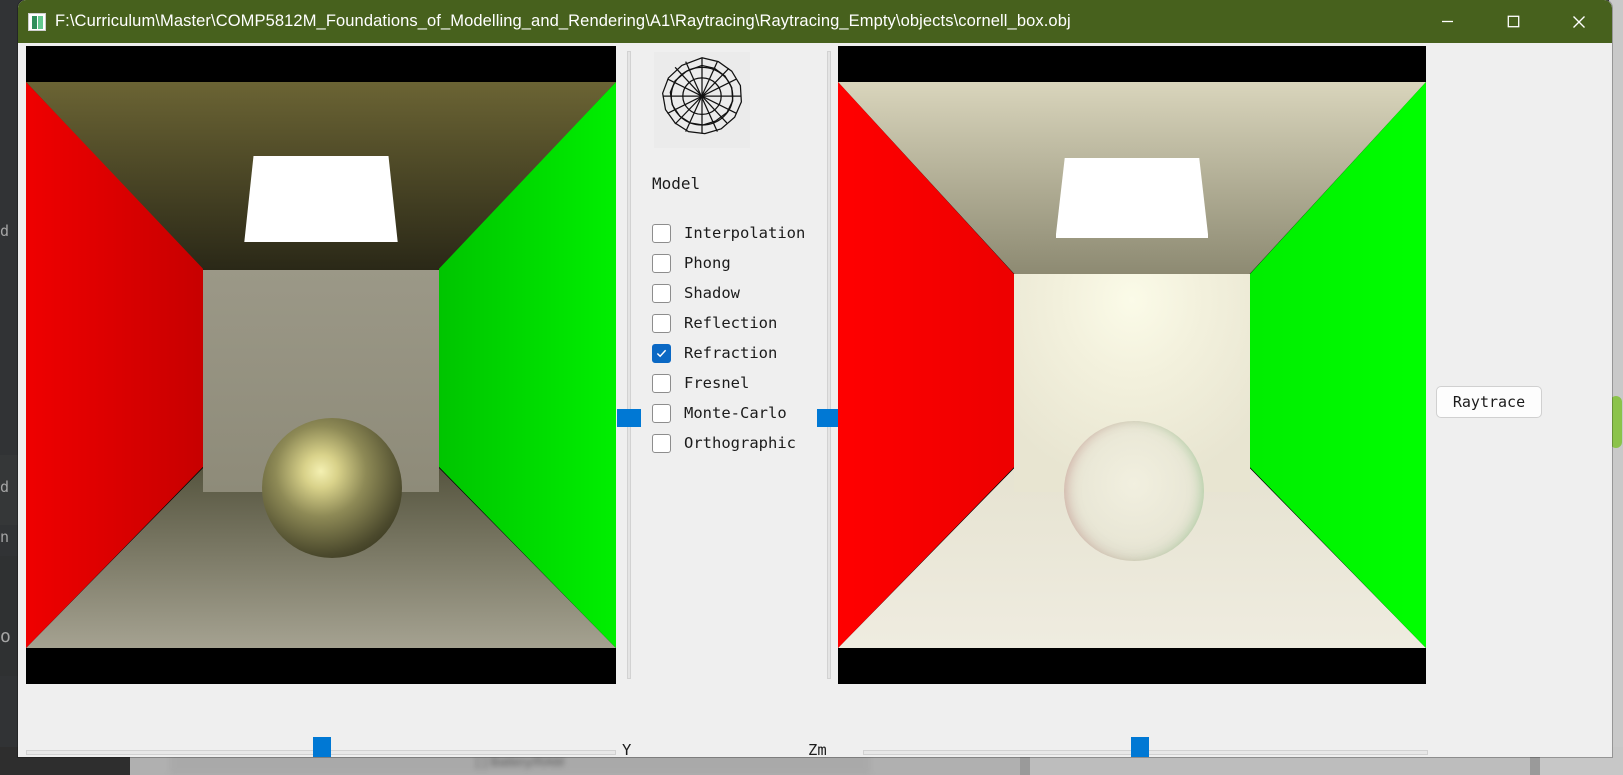 Image resolution: width=1623 pixels, height=775 pixels. I want to click on maximize-button, so click(1513, 21).